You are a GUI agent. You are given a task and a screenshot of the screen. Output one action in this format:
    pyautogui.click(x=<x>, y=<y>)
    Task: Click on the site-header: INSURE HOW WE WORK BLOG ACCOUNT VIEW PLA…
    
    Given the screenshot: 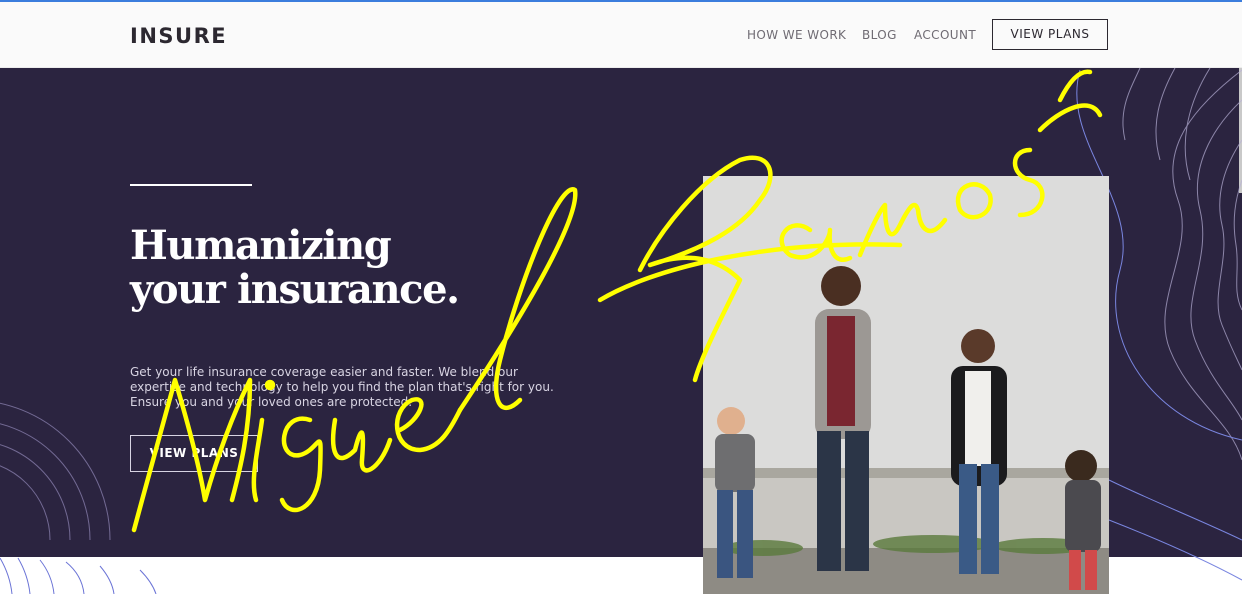 What is the action you would take?
    pyautogui.click(x=621, y=35)
    